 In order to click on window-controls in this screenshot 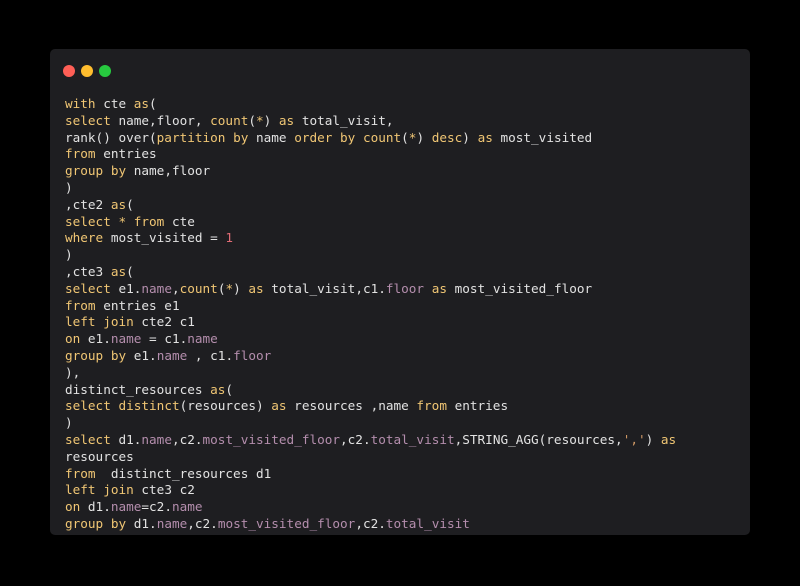, I will do `click(87, 71)`.